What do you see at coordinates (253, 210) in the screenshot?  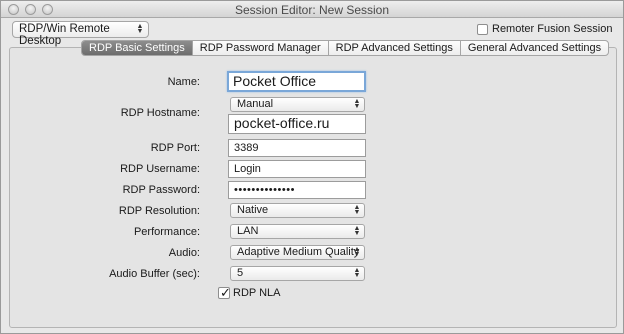 I see `resolution-value: Native` at bounding box center [253, 210].